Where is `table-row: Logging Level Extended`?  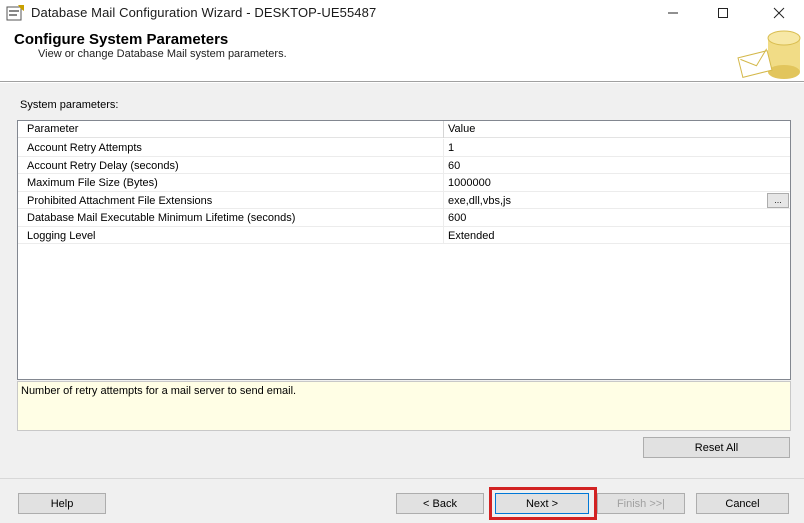
table-row: Logging Level Extended is located at coordinates (404, 235).